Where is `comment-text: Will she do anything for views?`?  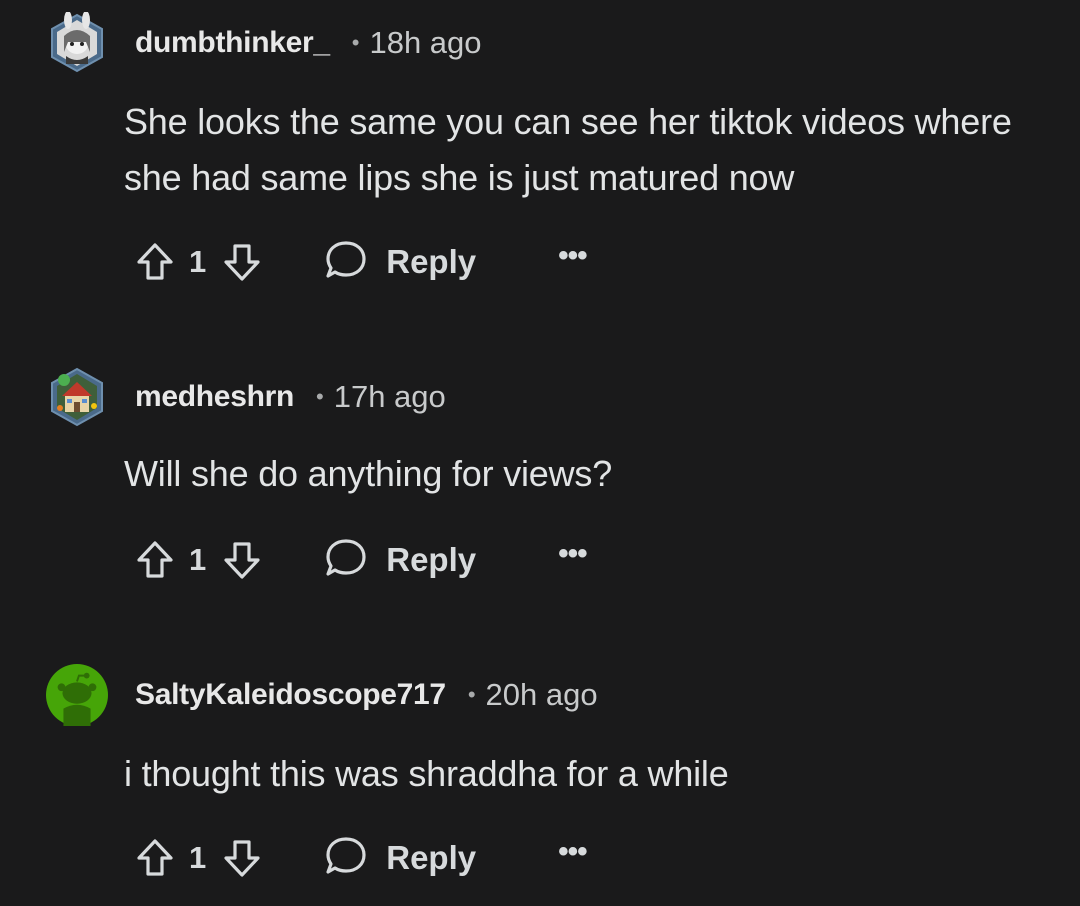 comment-text: Will she do anything for views? is located at coordinates (368, 473).